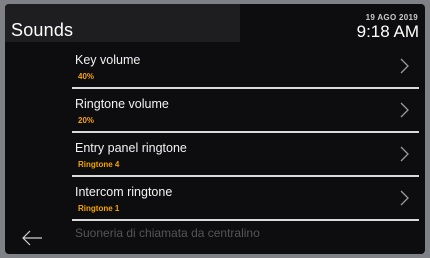 This screenshot has height=258, width=430. What do you see at coordinates (391, 17) in the screenshot?
I see `date-display: 19 AGO 2019` at bounding box center [391, 17].